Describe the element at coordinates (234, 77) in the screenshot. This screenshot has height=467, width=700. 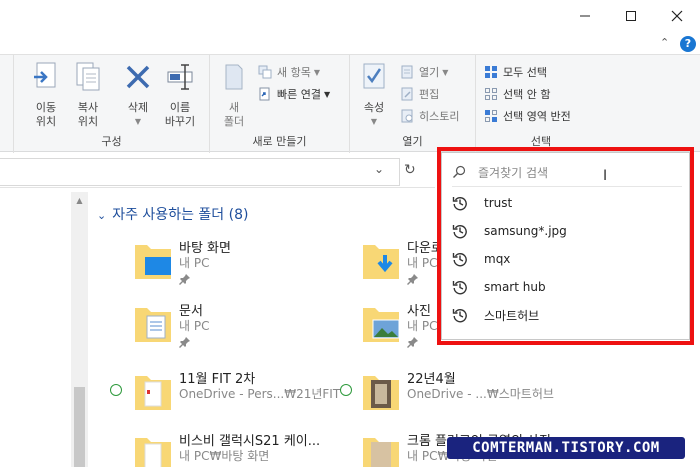
I see `new-folder-icon` at that location.